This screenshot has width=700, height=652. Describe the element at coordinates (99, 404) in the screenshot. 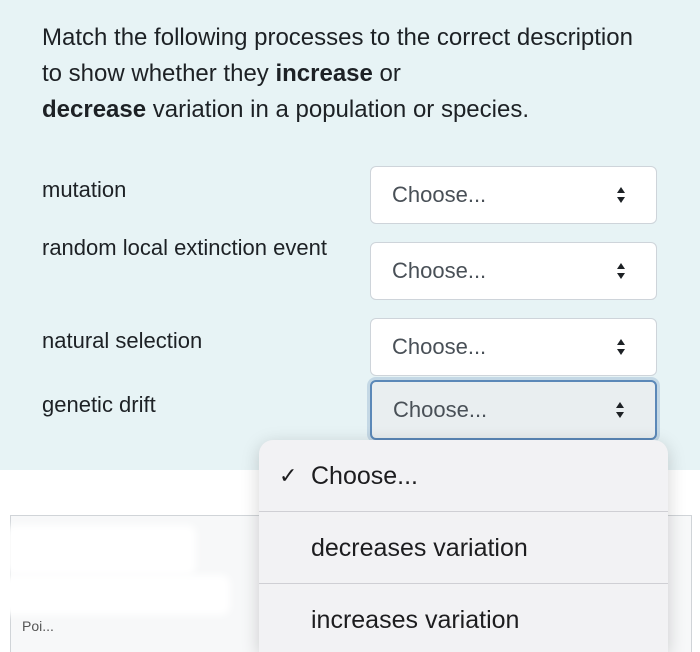

I see `row-label-genetic-drift: genetic drift` at that location.